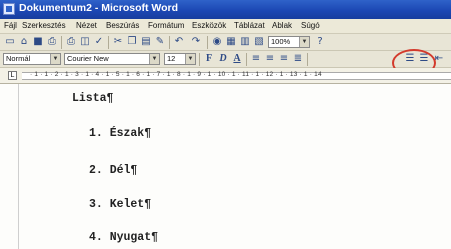 Image resolution: width=451 pixels, height=249 pixels. Describe the element at coordinates (289, 42) in the screenshot. I see `zoom-select: 100% ▼` at that location.